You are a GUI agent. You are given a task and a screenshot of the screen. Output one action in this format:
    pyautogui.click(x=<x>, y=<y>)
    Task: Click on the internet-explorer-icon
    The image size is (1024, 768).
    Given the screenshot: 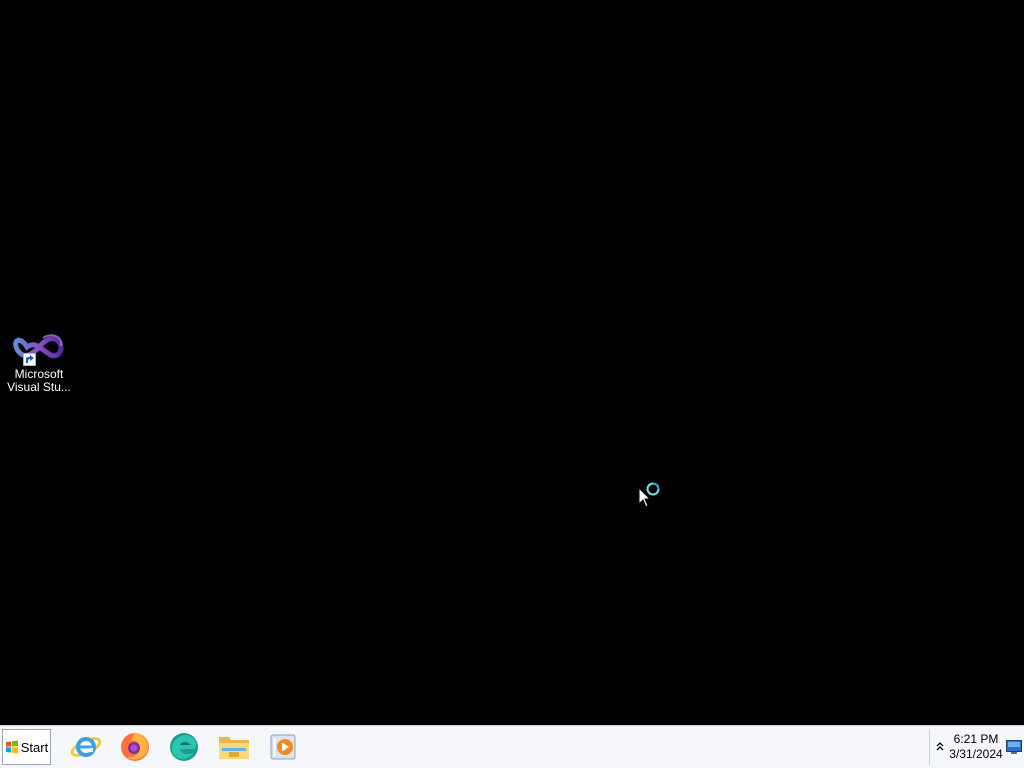 What is the action you would take?
    pyautogui.click(x=86, y=747)
    